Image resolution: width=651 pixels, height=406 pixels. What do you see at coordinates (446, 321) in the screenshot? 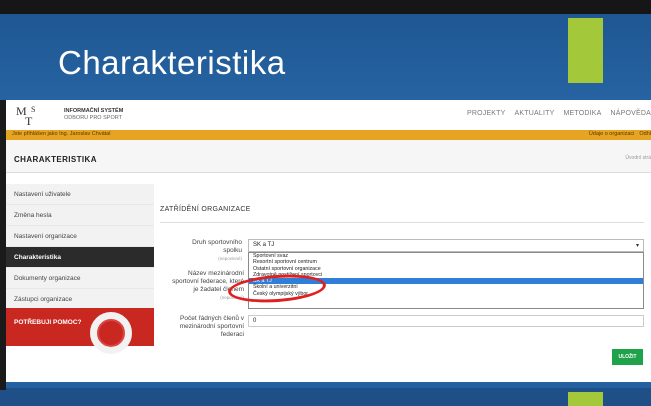
I see `member-count-input: 0` at bounding box center [446, 321].